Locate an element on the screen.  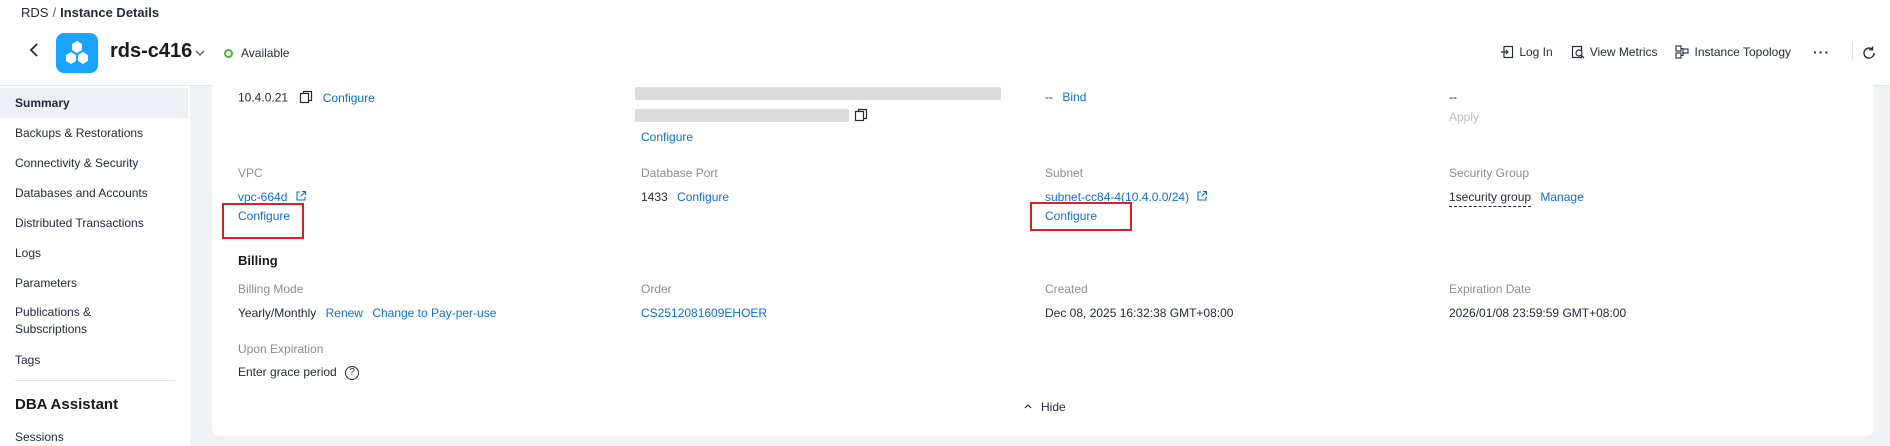
port-configure-link: Configure is located at coordinates (703, 197).